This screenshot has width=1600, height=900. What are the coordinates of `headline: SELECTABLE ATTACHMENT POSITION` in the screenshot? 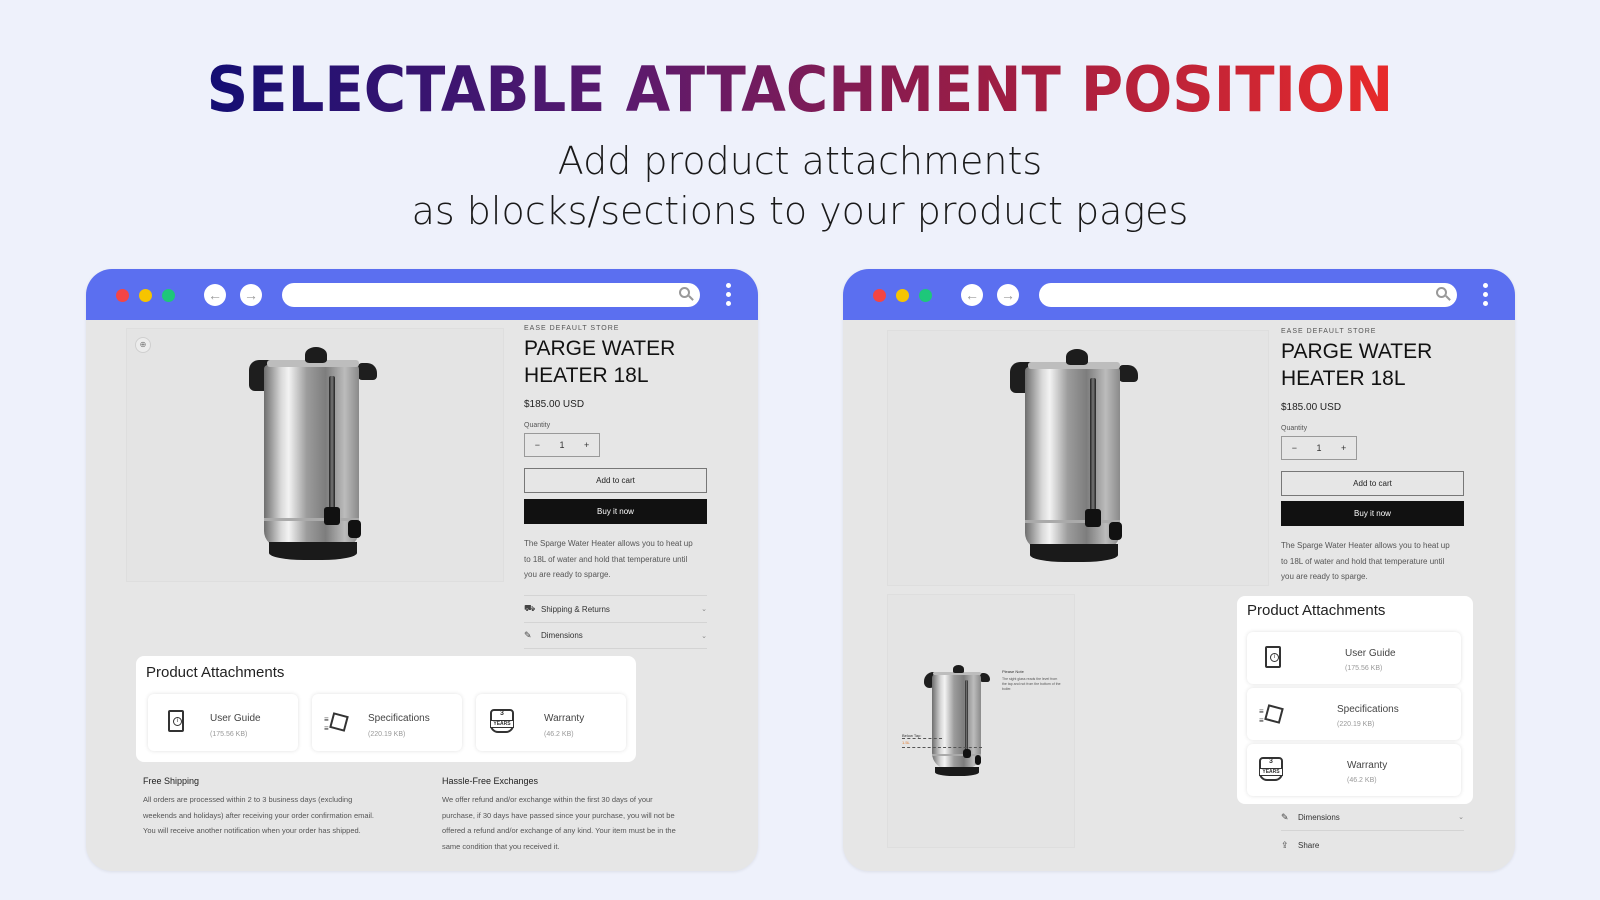 It's located at (800, 90).